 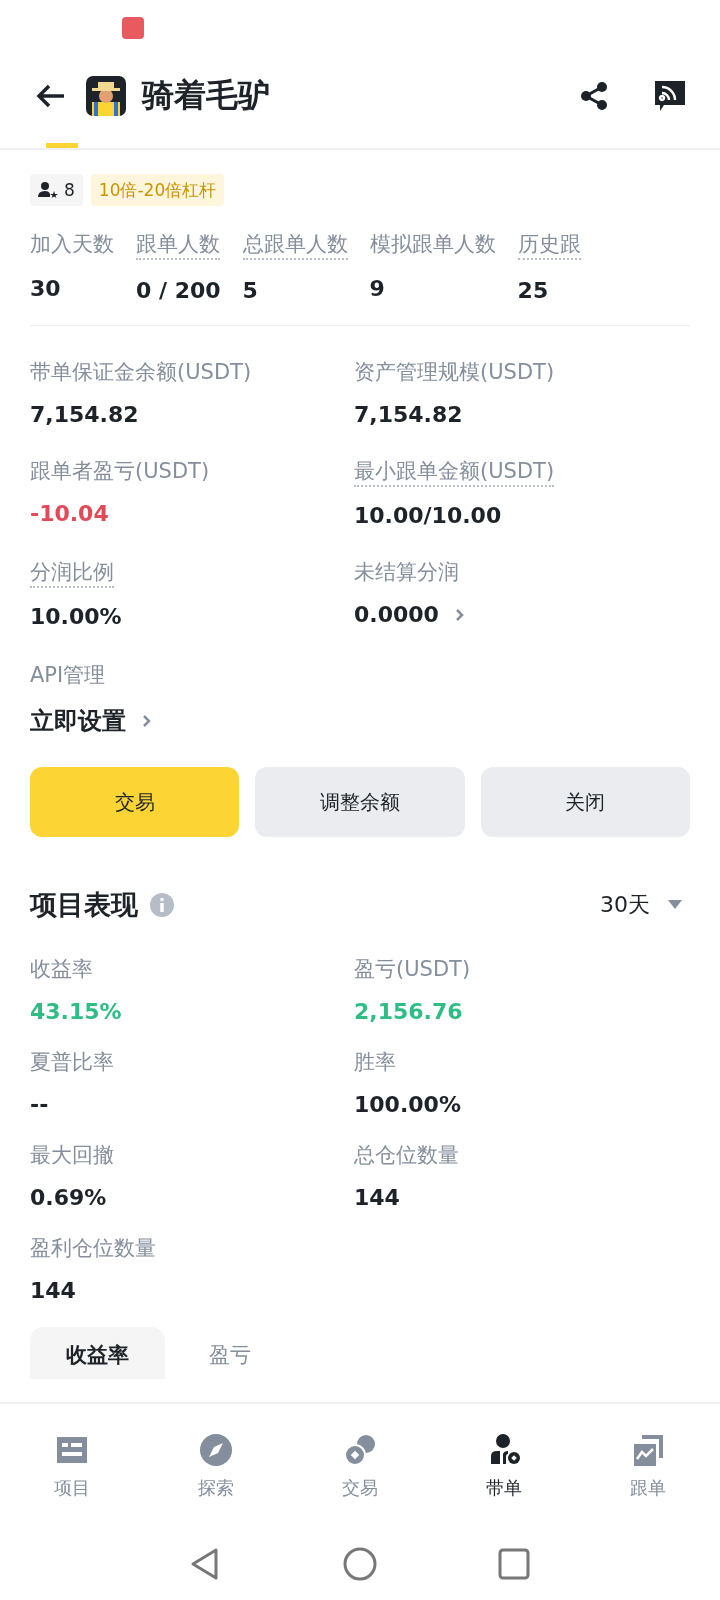 I want to click on metric-label: 盈亏(USDT), so click(x=412, y=969).